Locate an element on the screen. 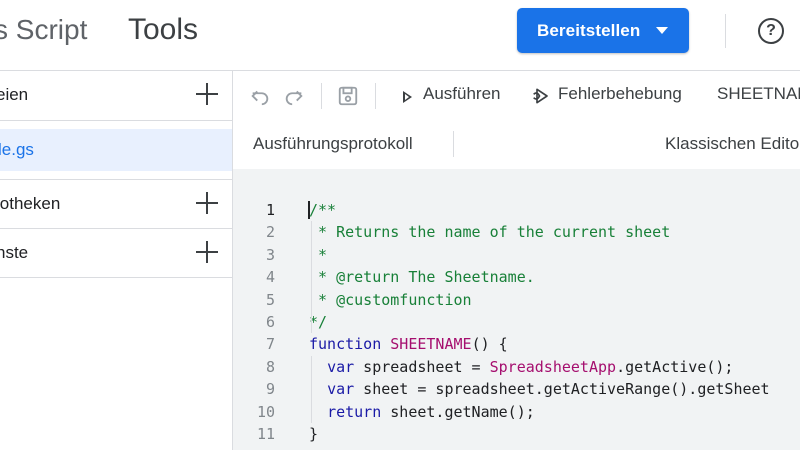 This screenshot has width=800, height=450. classic-editor-button: Klassischen Edito is located at coordinates (732, 144).